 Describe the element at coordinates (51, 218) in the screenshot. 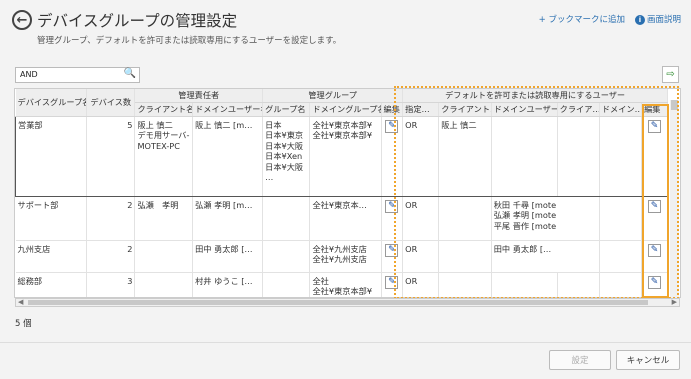

I see `cell-device-group: サポート部` at that location.